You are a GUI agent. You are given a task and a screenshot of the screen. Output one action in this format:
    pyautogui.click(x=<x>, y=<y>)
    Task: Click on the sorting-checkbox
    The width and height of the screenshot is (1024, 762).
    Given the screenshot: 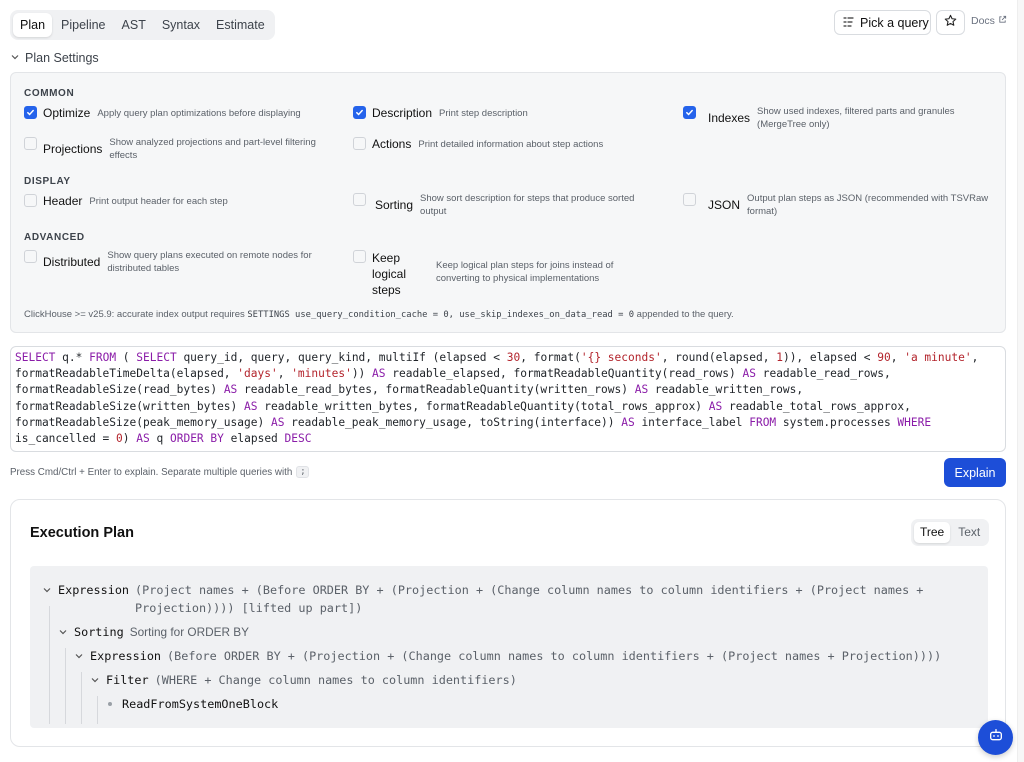 What is the action you would take?
    pyautogui.click(x=359, y=199)
    